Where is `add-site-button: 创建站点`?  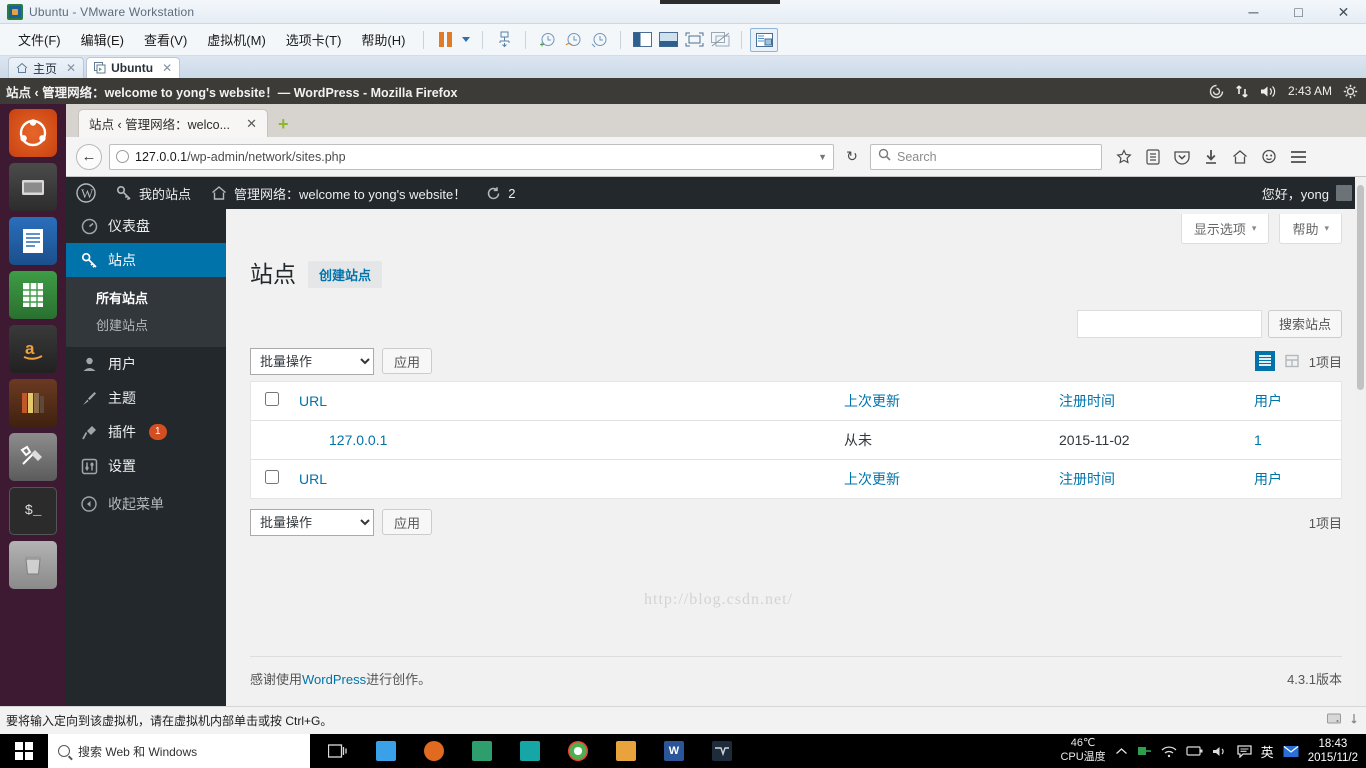
add-site-button: 创建站点 is located at coordinates (345, 275).